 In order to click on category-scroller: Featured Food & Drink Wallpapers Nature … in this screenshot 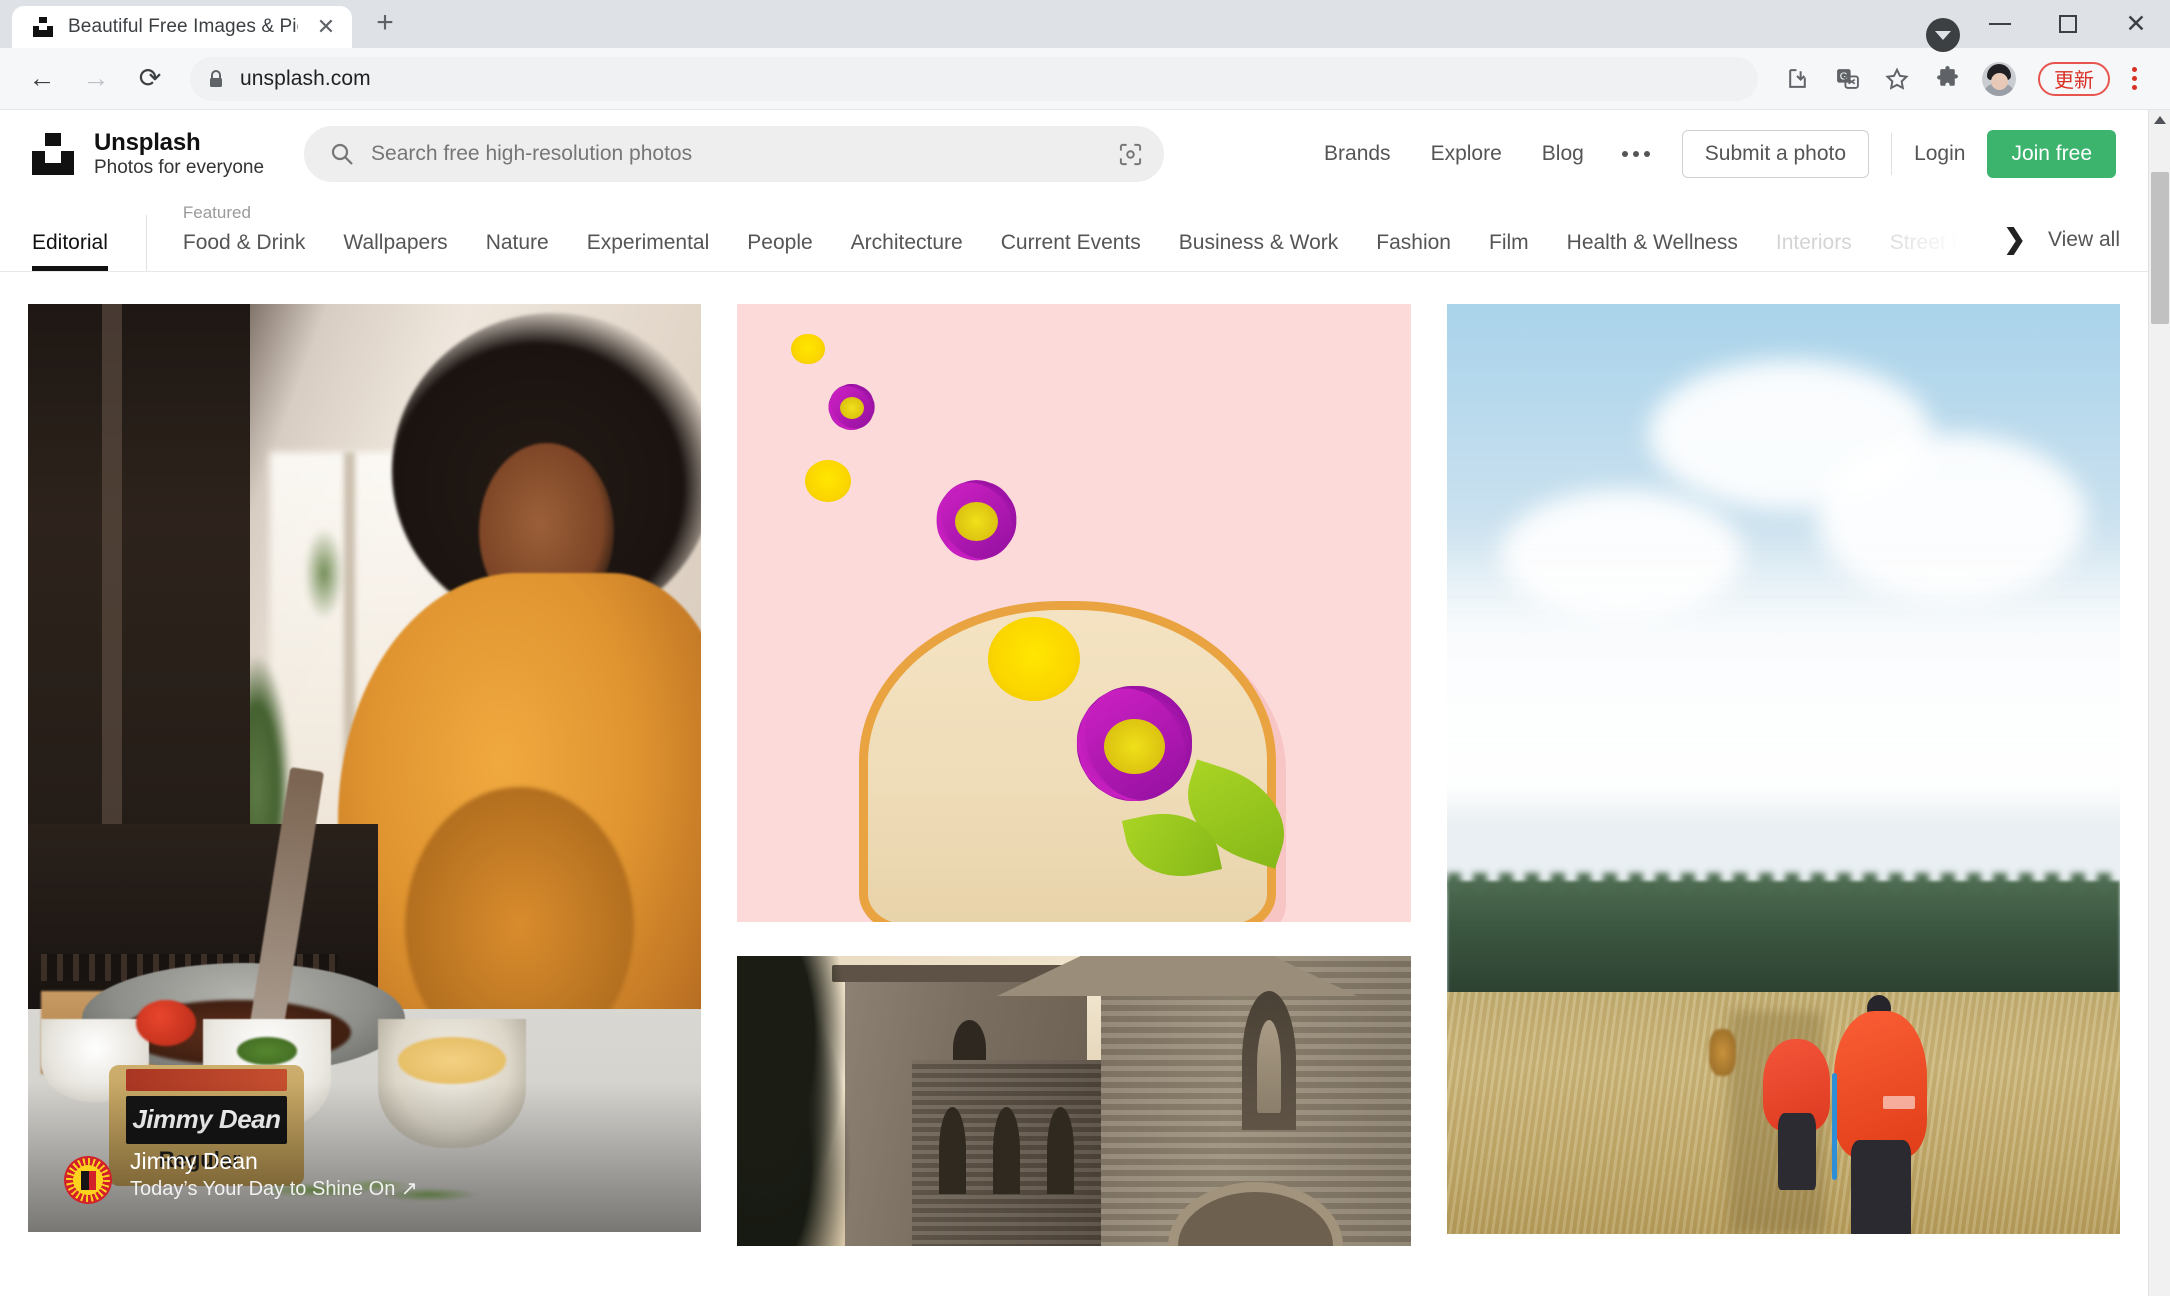, I will do `click(1088, 234)`.